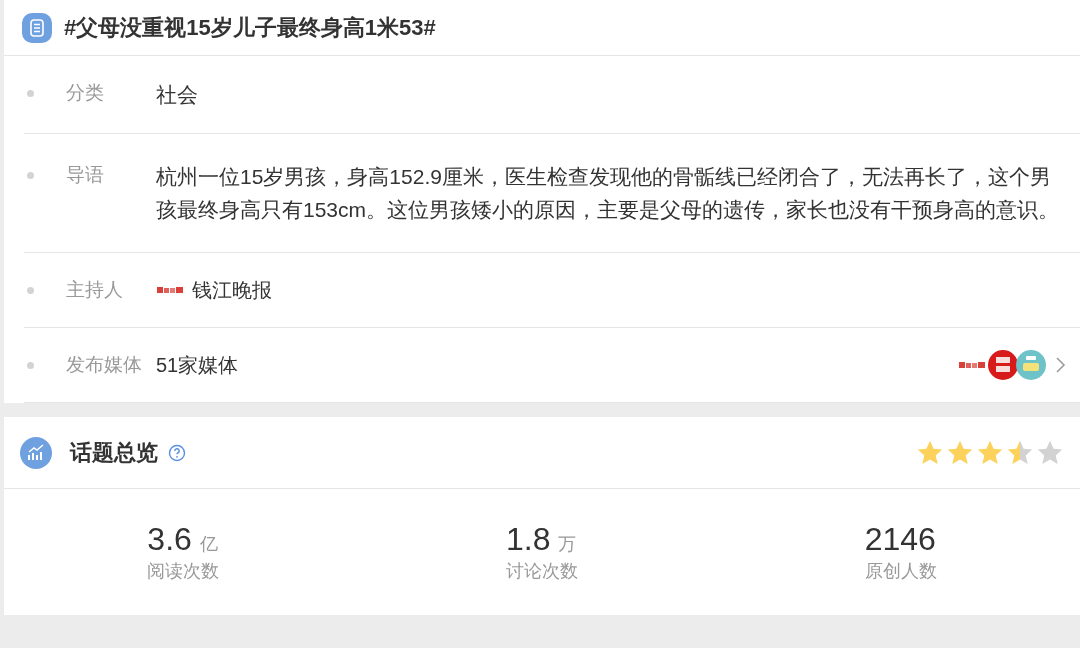 The width and height of the screenshot is (1080, 648). Describe the element at coordinates (900, 571) in the screenshot. I see `stat-label: 原创人数` at that location.